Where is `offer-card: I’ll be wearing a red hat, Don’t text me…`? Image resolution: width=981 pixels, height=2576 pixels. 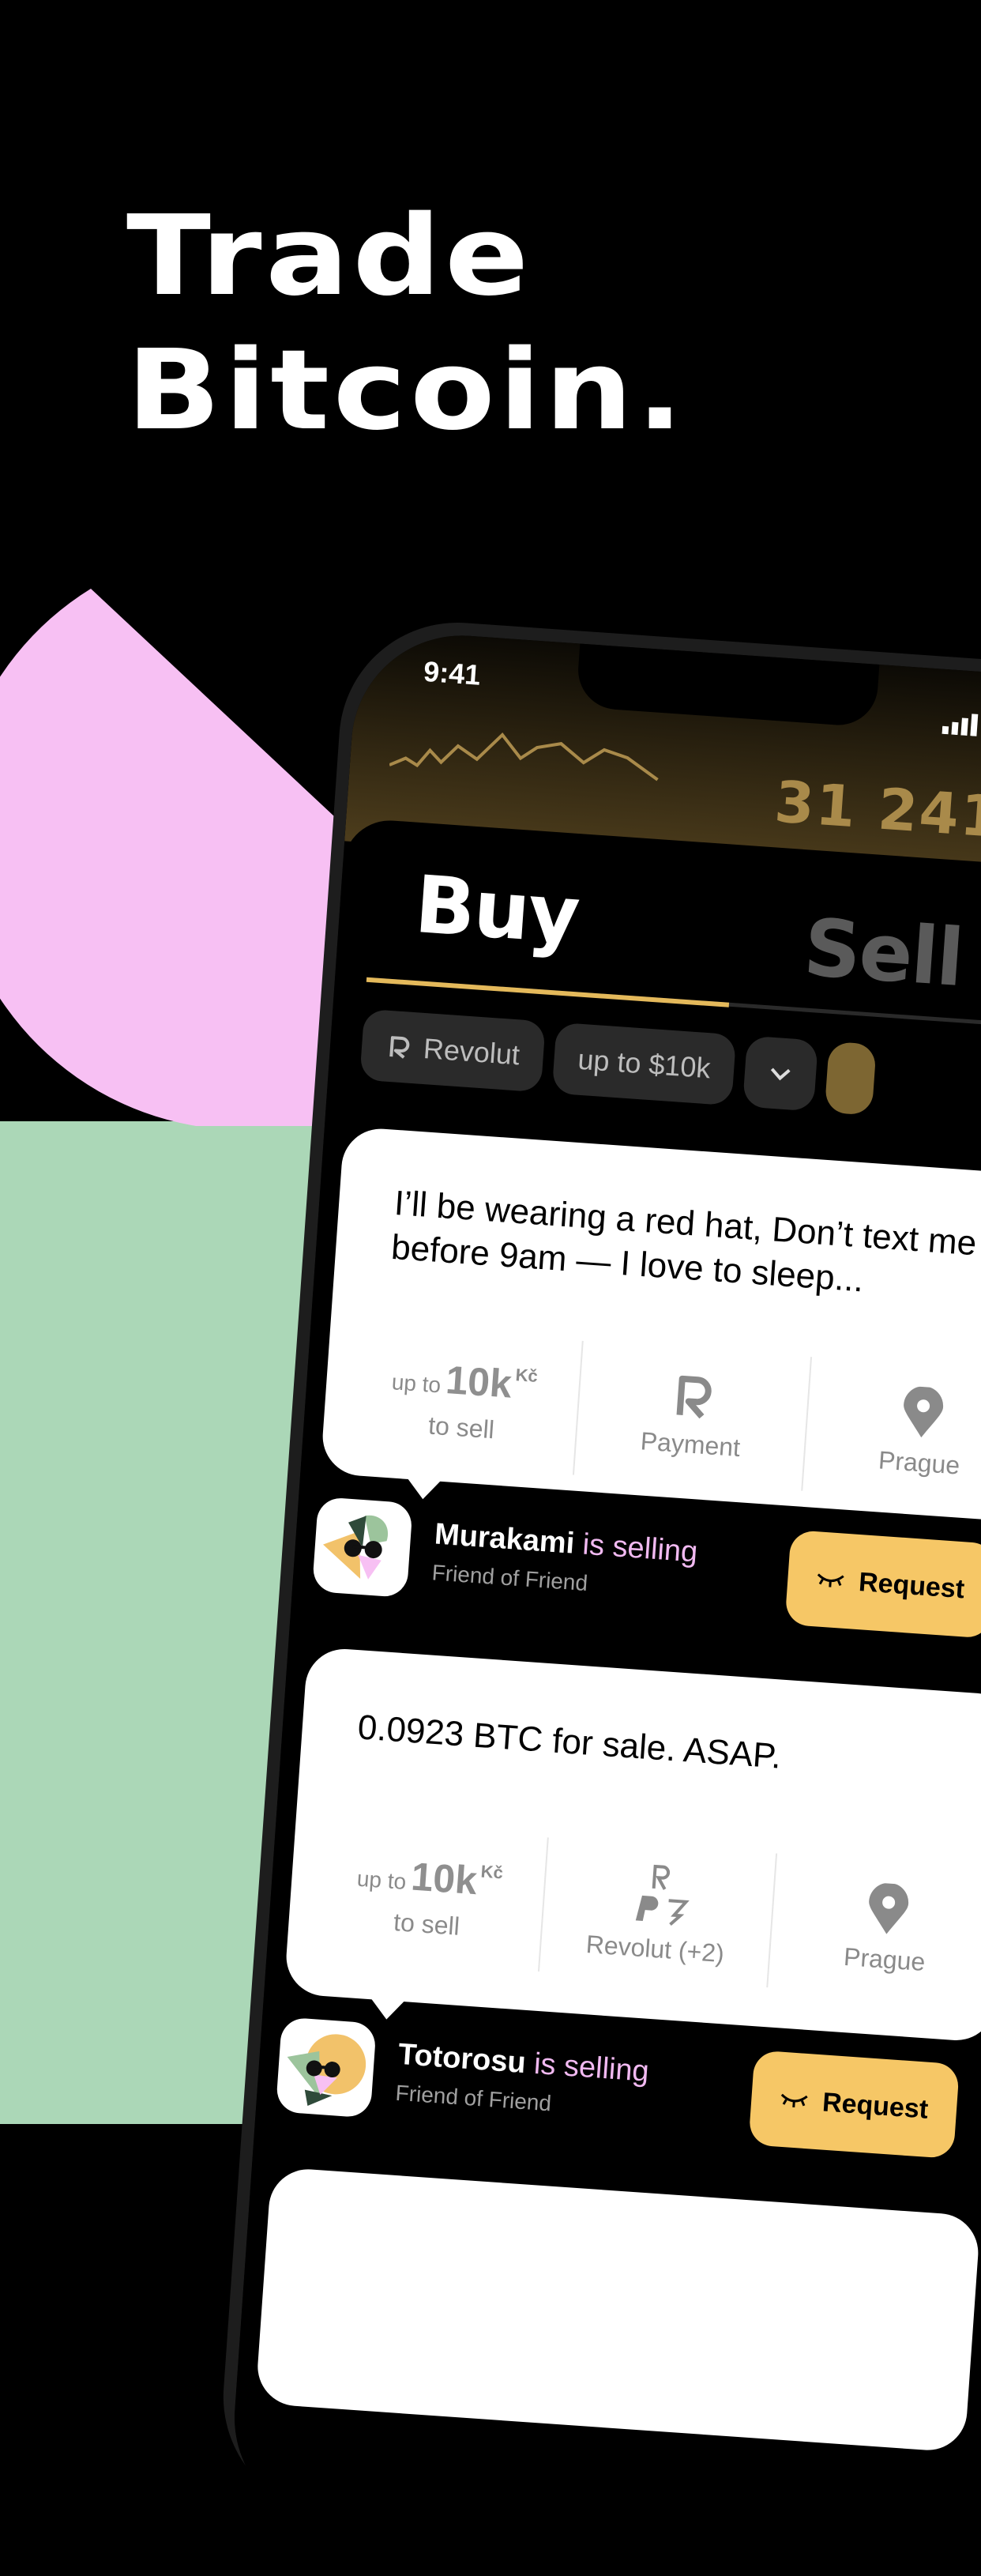
offer-card: I’ll be wearing a red hat, Don’t text me… is located at coordinates (650, 1324).